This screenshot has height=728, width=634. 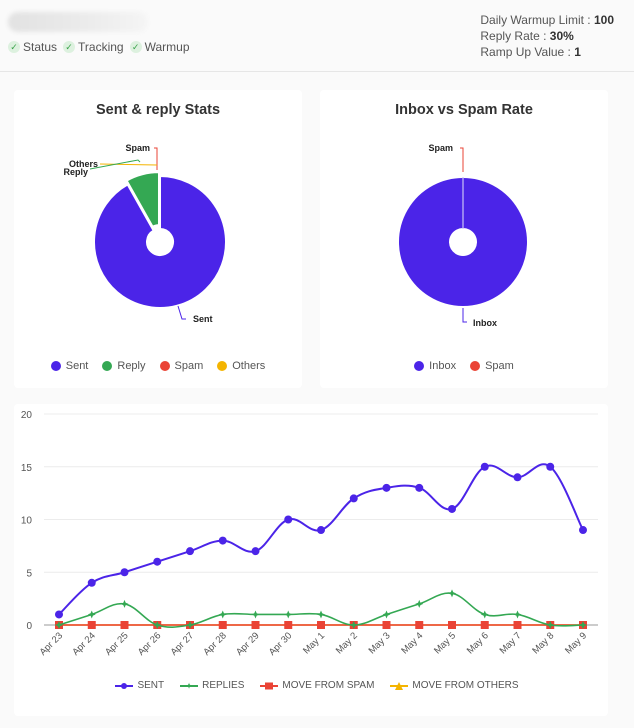 I want to click on x-tick-label: May 6, so click(x=478, y=643).